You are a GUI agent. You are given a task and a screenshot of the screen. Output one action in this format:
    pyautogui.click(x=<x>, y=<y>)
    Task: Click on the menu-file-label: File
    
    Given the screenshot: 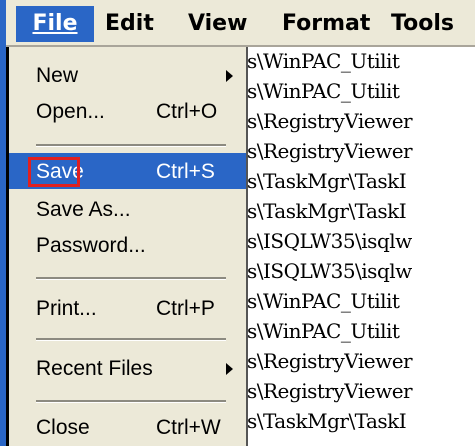 What is the action you would take?
    pyautogui.click(x=55, y=23)
    